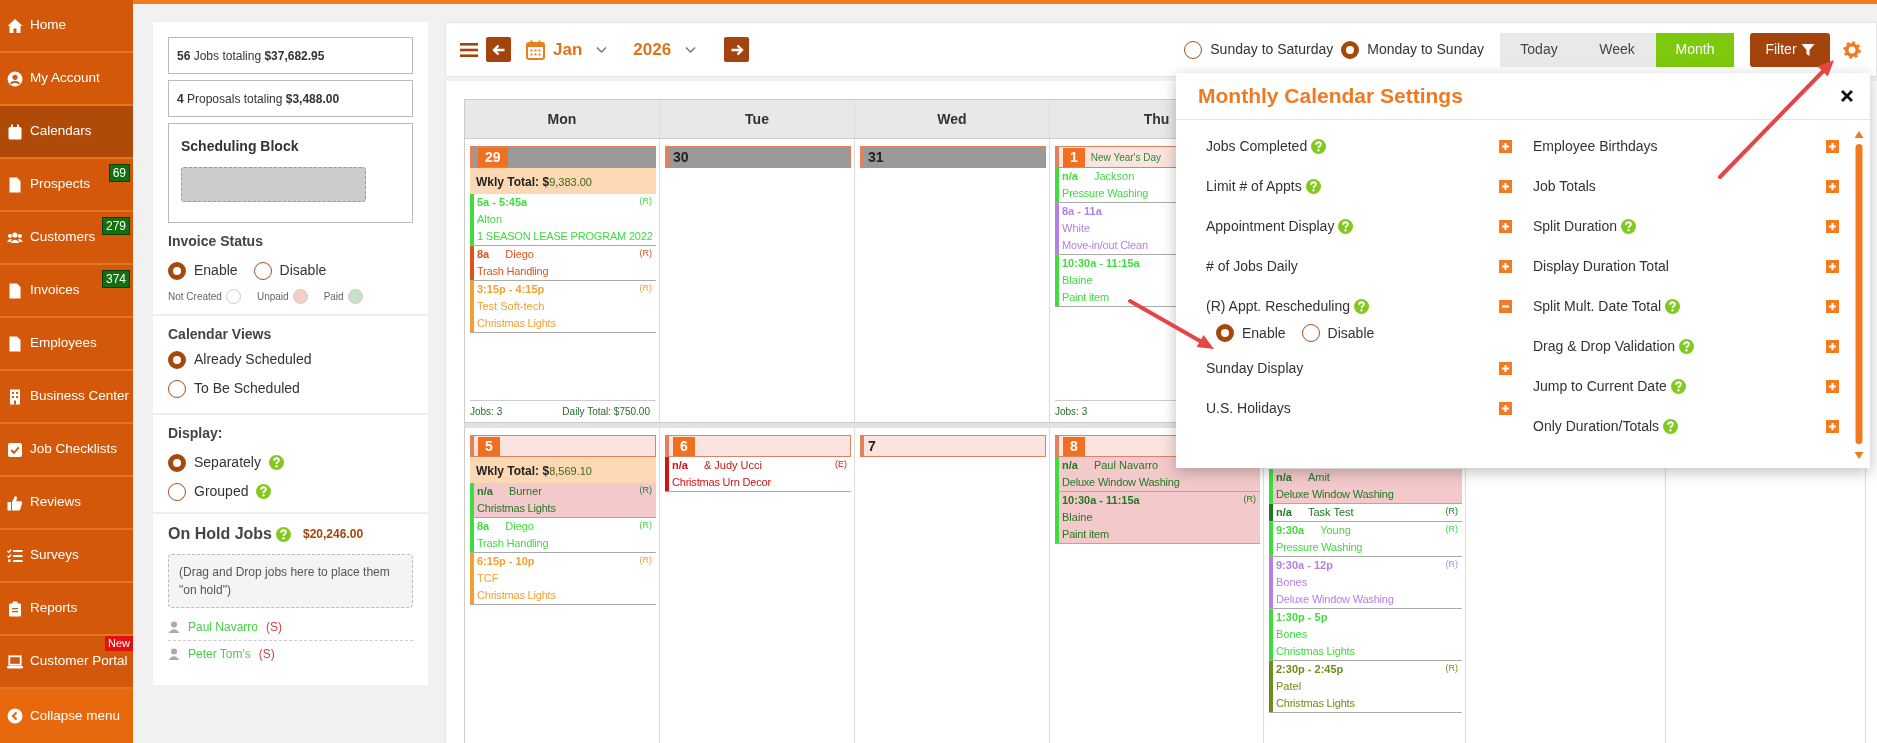 The width and height of the screenshot is (1877, 743). What do you see at coordinates (1272, 49) in the screenshot?
I see `radio-label: Sunday to Saturday` at bounding box center [1272, 49].